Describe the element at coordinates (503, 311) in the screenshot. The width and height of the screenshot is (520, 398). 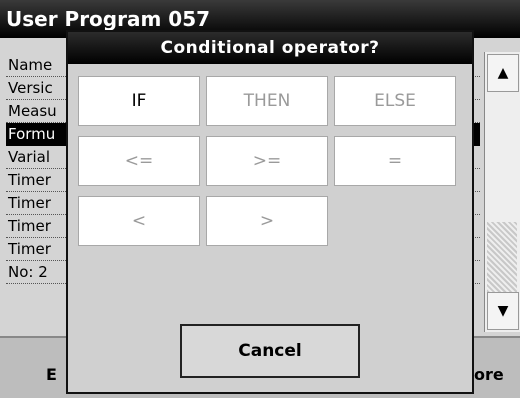
I see `scroll-down-icon: ▼` at that location.